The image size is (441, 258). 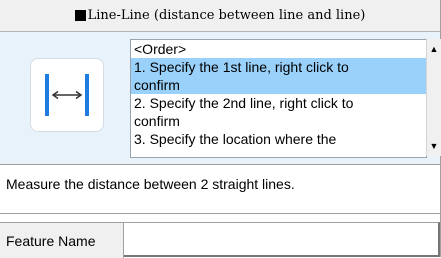 I want to click on line-to-line-distance-graphic, so click(x=67, y=95).